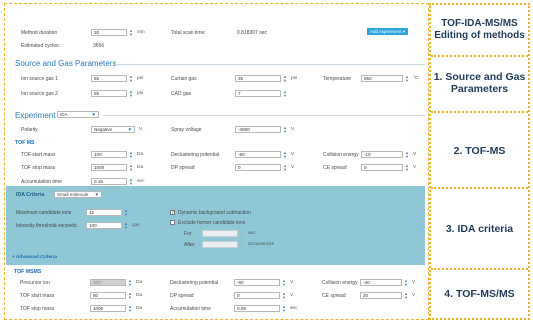 This screenshot has width=533, height=323. Describe the element at coordinates (257, 295) in the screenshot. I see `msms-dp-spread-input: 0` at that location.